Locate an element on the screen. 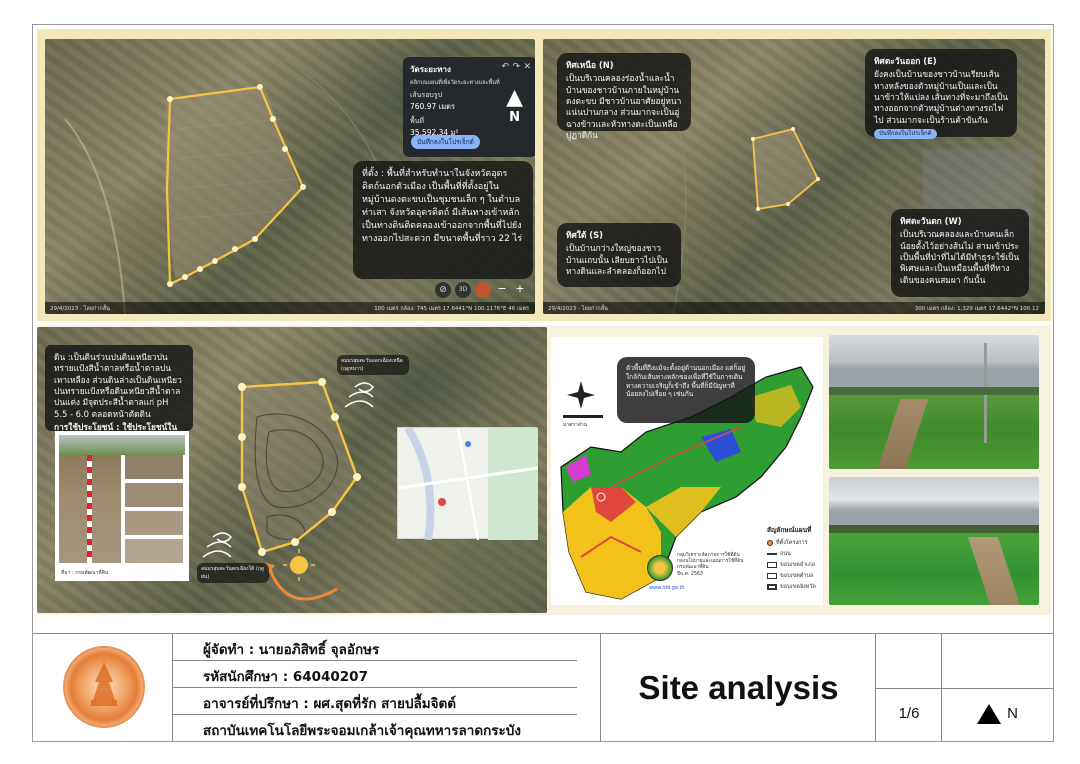 Image resolution: width=1080 pixels, height=764 pixels. land-dev-logo is located at coordinates (660, 568).